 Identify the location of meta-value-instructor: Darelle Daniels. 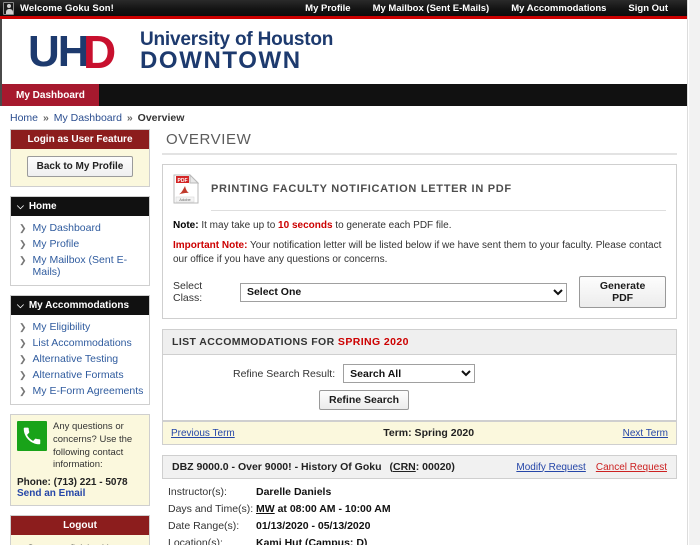
(294, 492).